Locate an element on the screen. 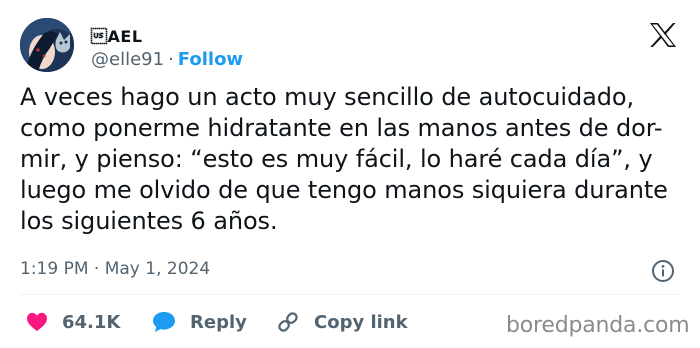  reply-button: Reply is located at coordinates (199, 322).